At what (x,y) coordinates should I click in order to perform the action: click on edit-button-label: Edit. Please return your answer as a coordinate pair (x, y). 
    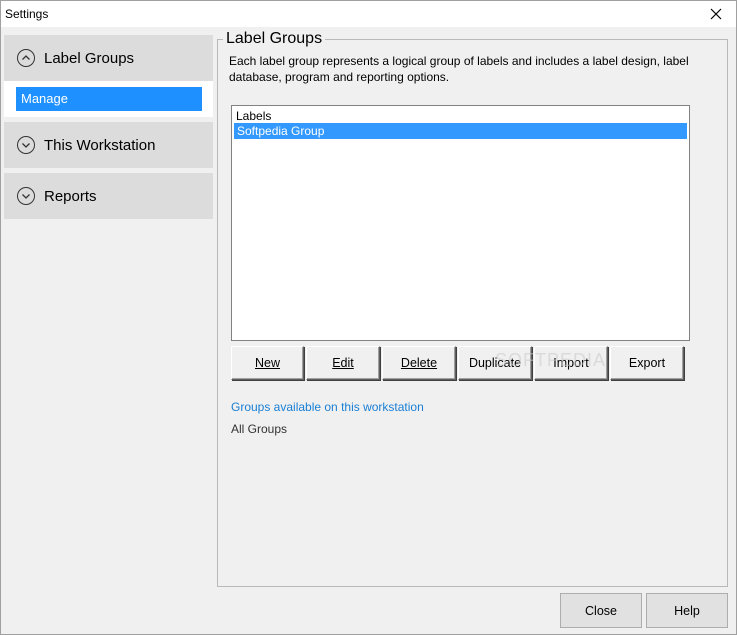
    Looking at the image, I should click on (343, 363).